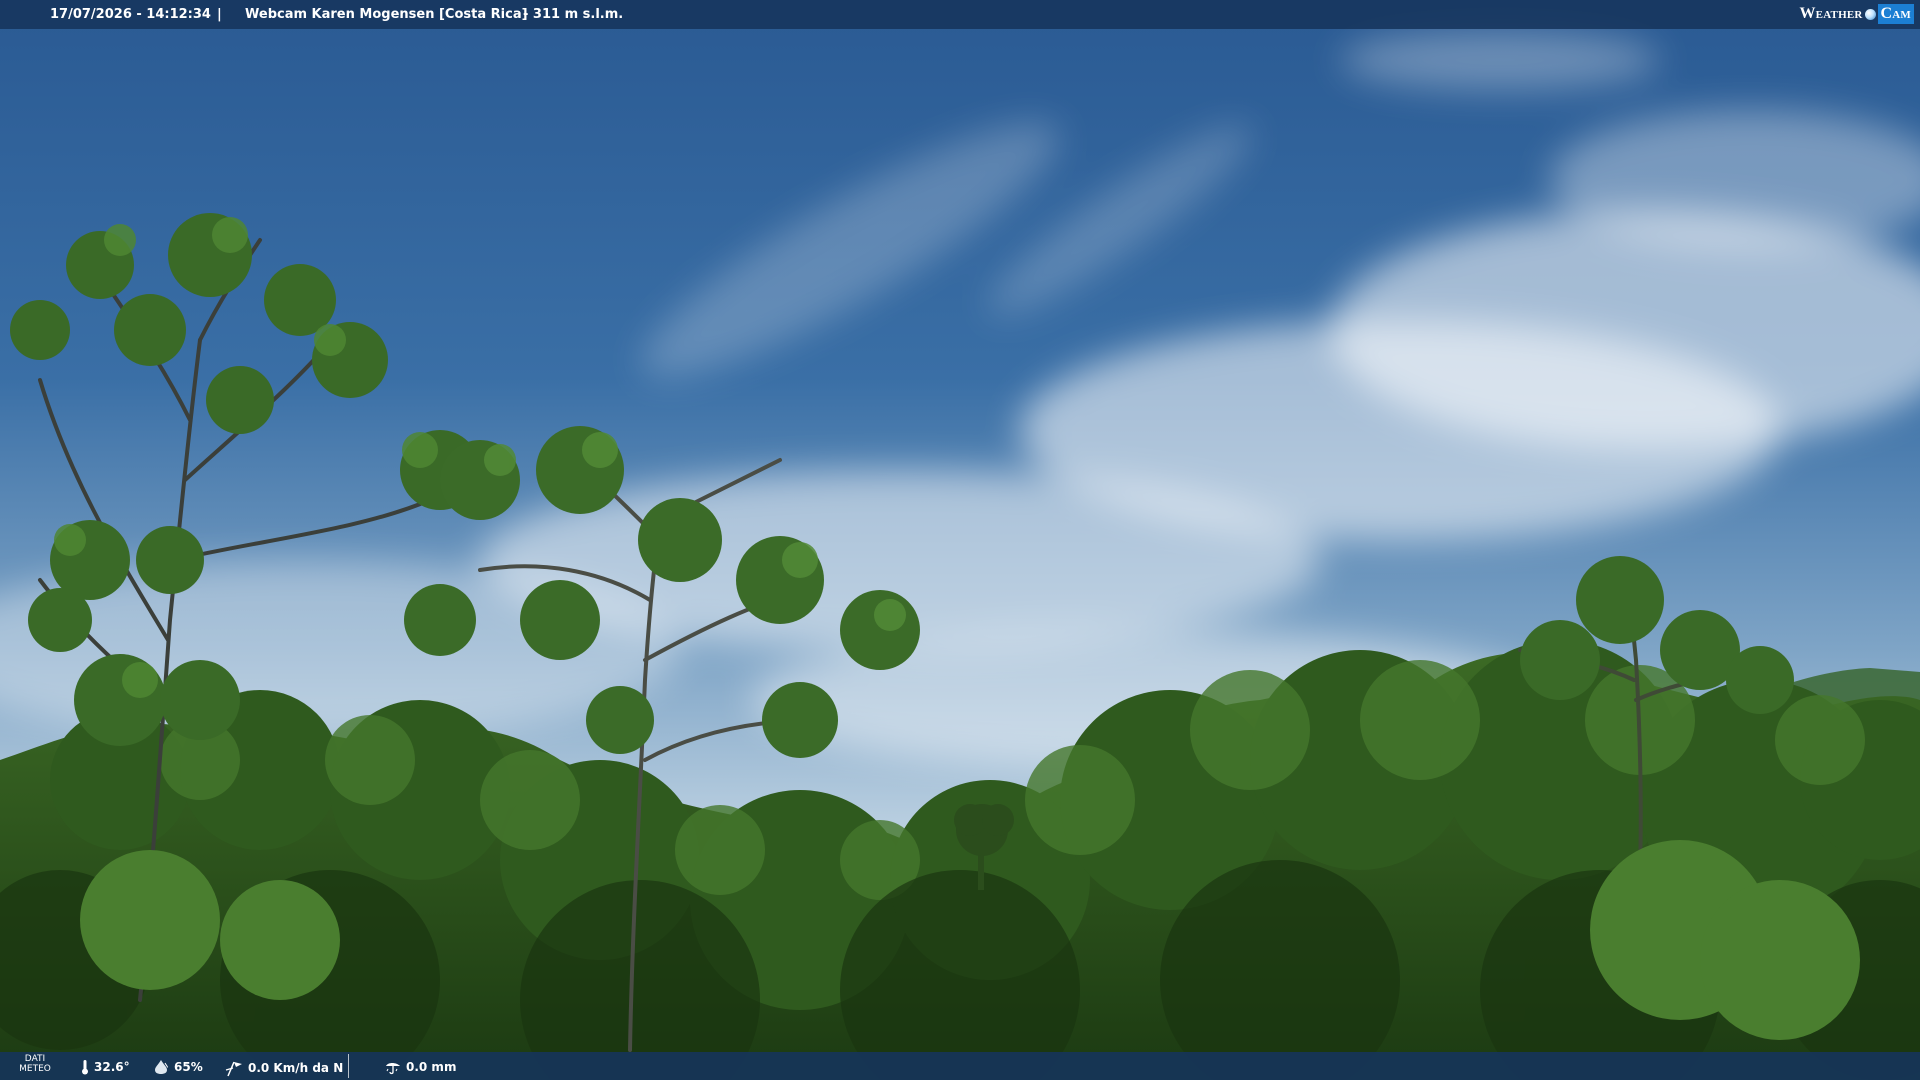  I want to click on logo-text-weather: Weather, so click(1831, 13).